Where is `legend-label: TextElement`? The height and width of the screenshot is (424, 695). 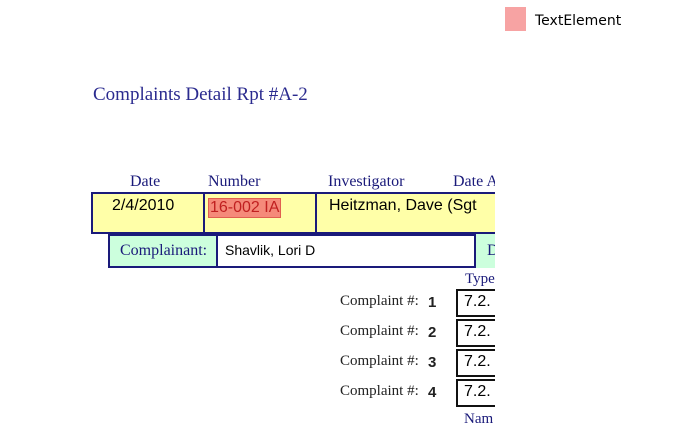 legend-label: TextElement is located at coordinates (578, 21).